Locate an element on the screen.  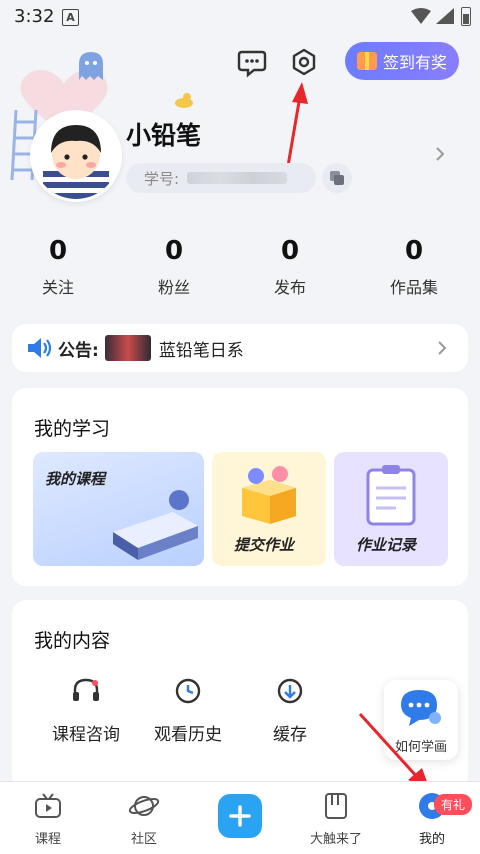
course-consult-item: 课程咨询 is located at coordinates (86, 710).